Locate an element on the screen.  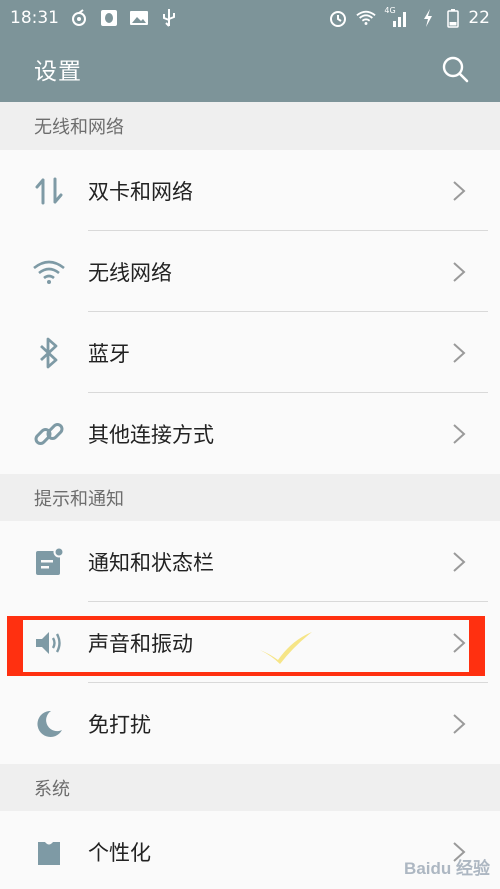
search-button is located at coordinates (455, 69).